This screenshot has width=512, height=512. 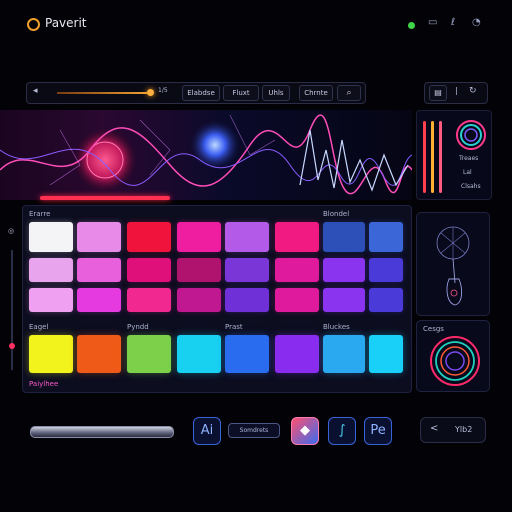 I want to click on grid-label-mid-1: Eagel, so click(x=39, y=327).